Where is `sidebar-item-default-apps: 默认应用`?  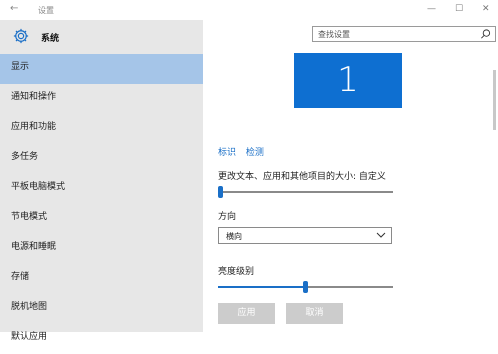
sidebar-item-default-apps: 默认应用 is located at coordinates (101, 339).